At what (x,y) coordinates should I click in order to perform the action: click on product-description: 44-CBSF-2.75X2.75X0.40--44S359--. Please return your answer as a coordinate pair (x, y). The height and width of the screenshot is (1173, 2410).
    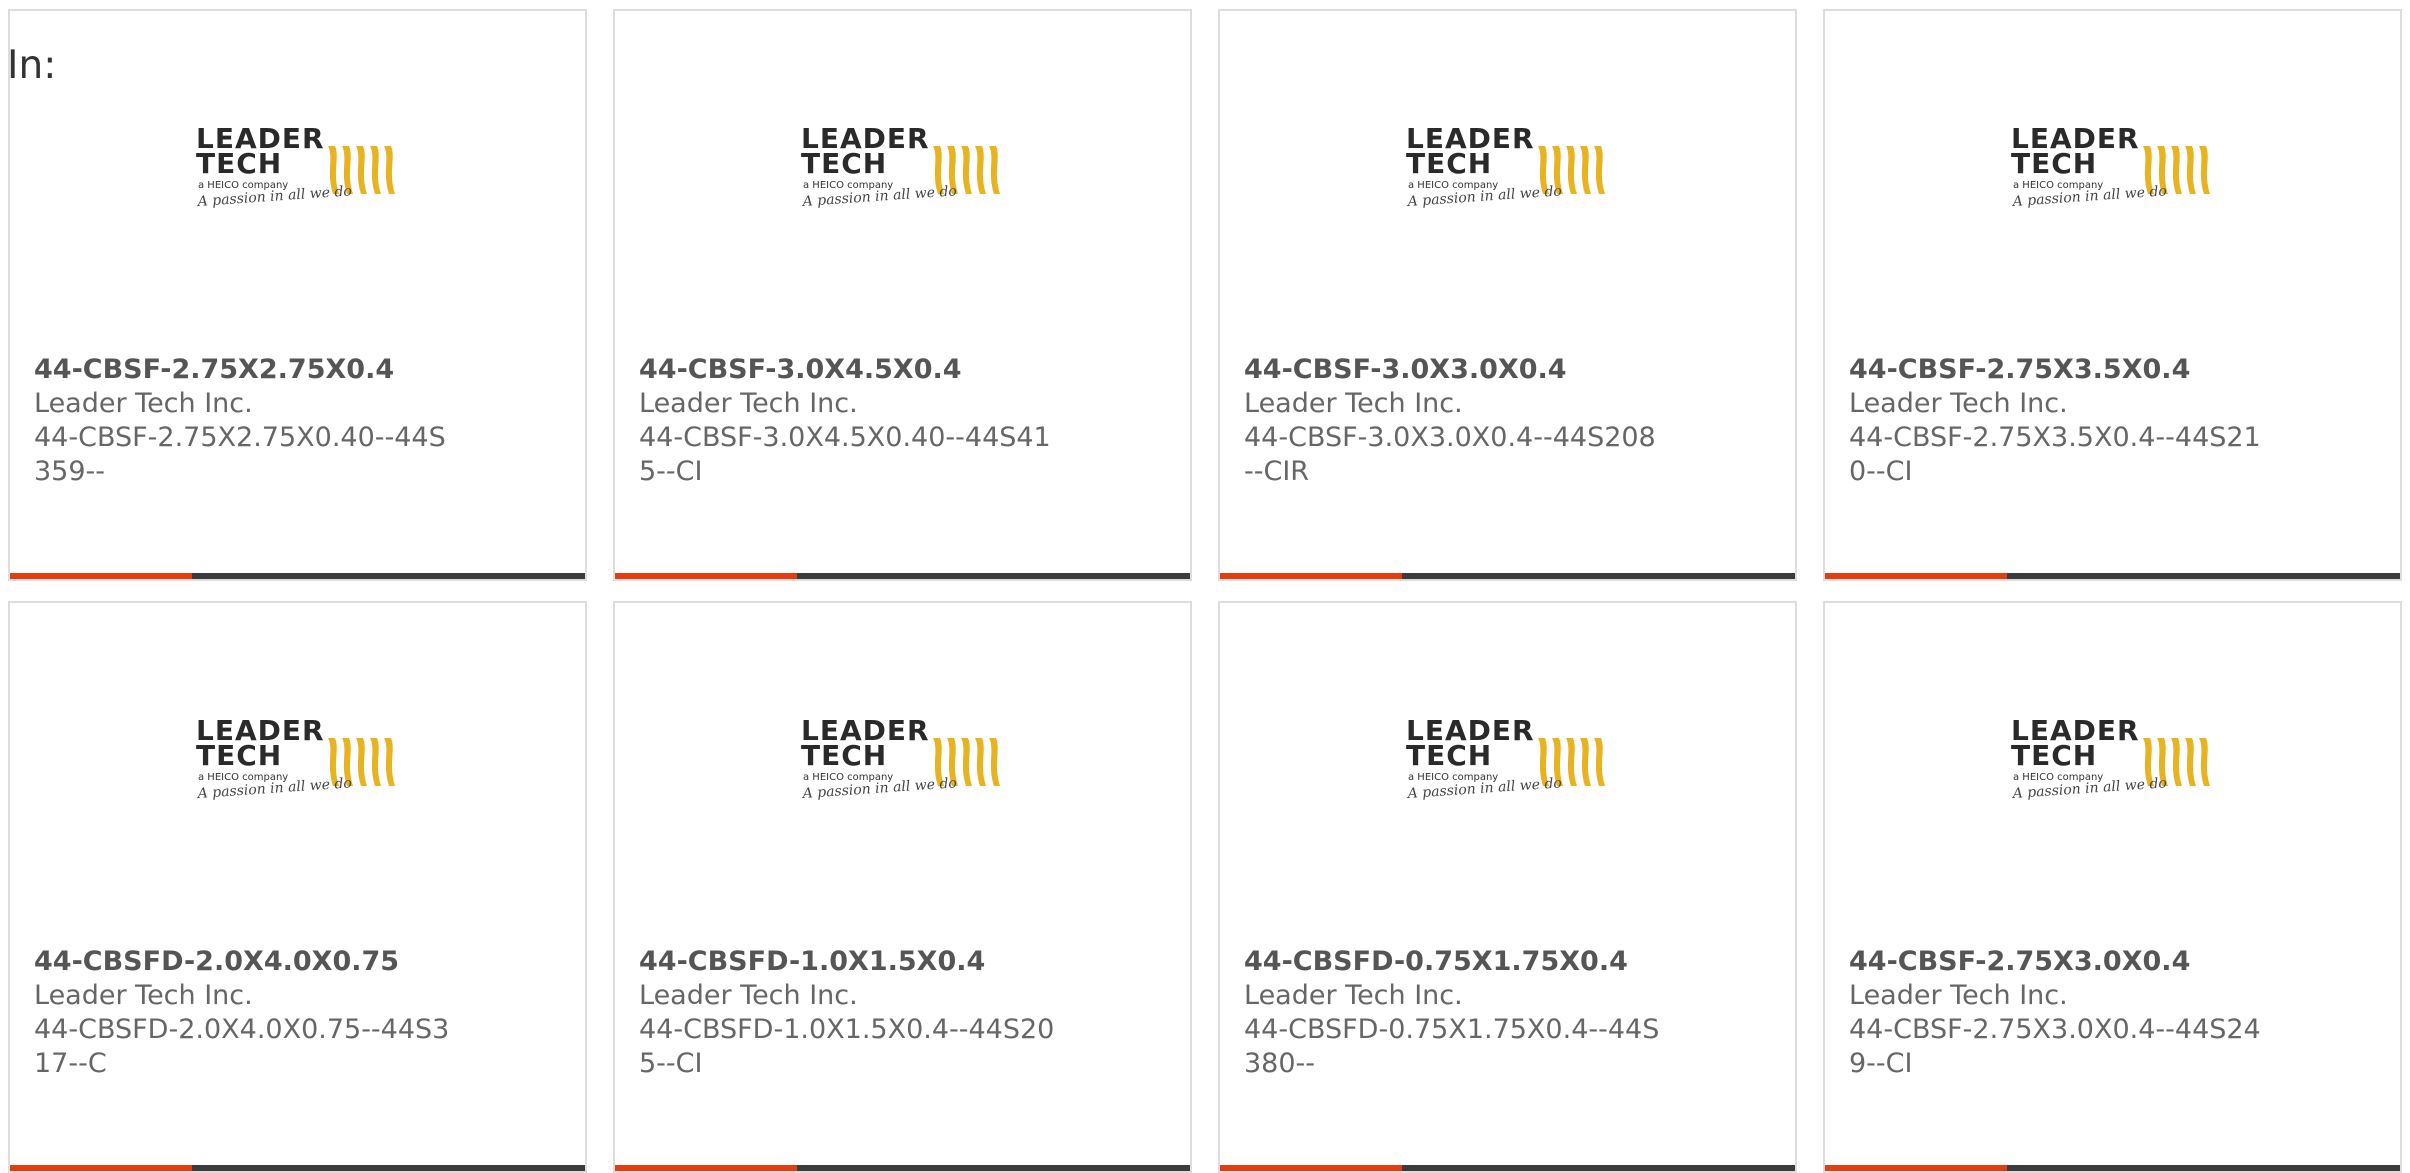
    Looking at the image, I should click on (240, 454).